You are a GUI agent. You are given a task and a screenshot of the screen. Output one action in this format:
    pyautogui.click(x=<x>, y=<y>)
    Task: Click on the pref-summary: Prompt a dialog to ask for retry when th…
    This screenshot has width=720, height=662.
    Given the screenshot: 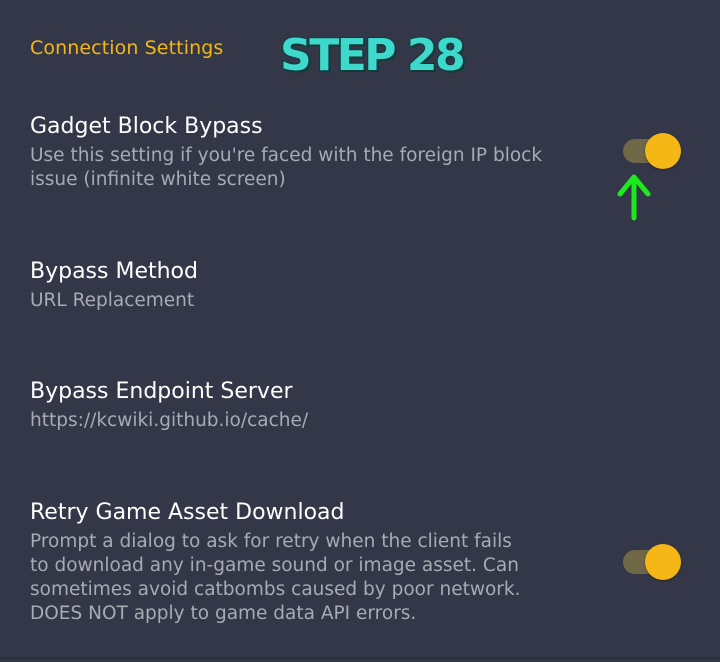 What is the action you would take?
    pyautogui.click(x=275, y=577)
    